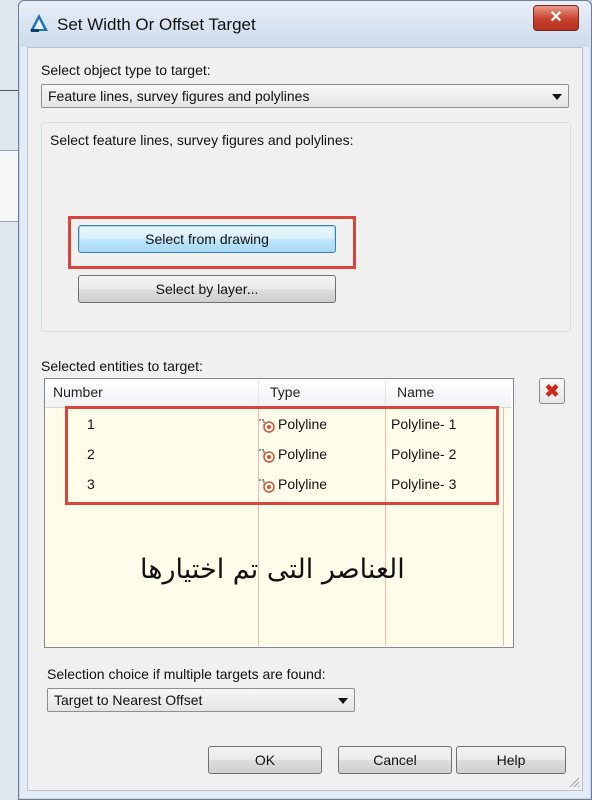 This screenshot has height=800, width=592. Describe the element at coordinates (122, 366) in the screenshot. I see `entities-label: Selected entities to target:` at that location.